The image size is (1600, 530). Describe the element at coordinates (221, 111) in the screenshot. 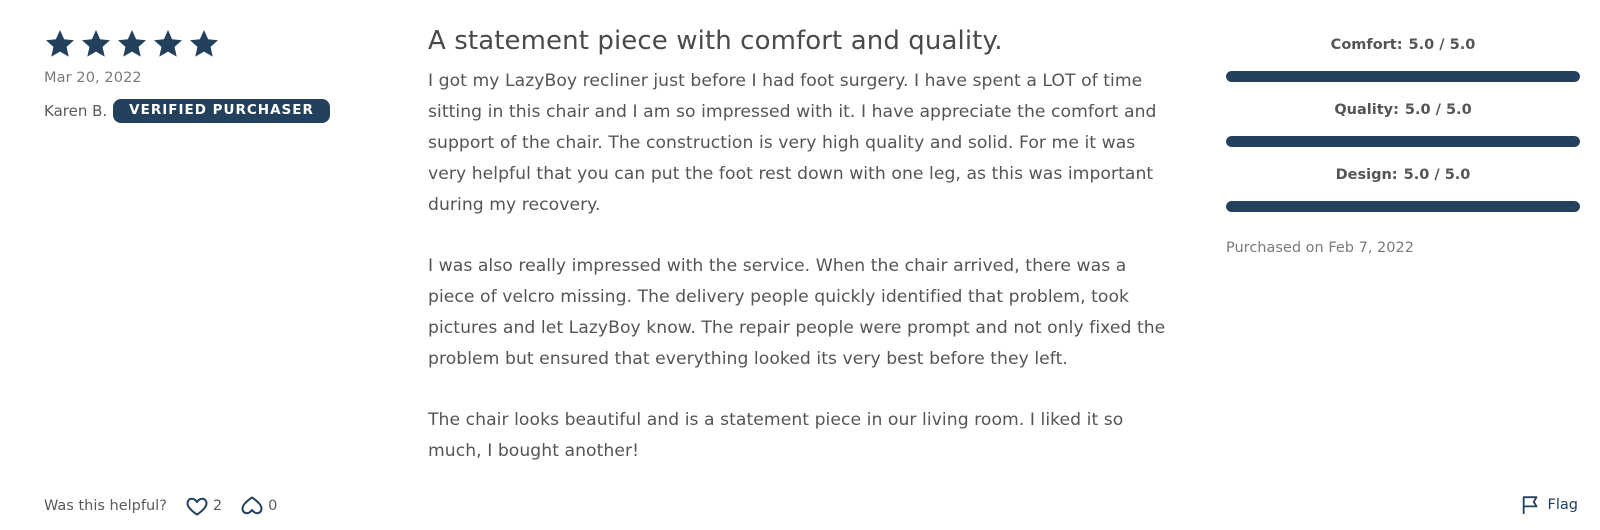

I see `verified-purchaser-badge: VERIFIED PURCHASER` at that location.